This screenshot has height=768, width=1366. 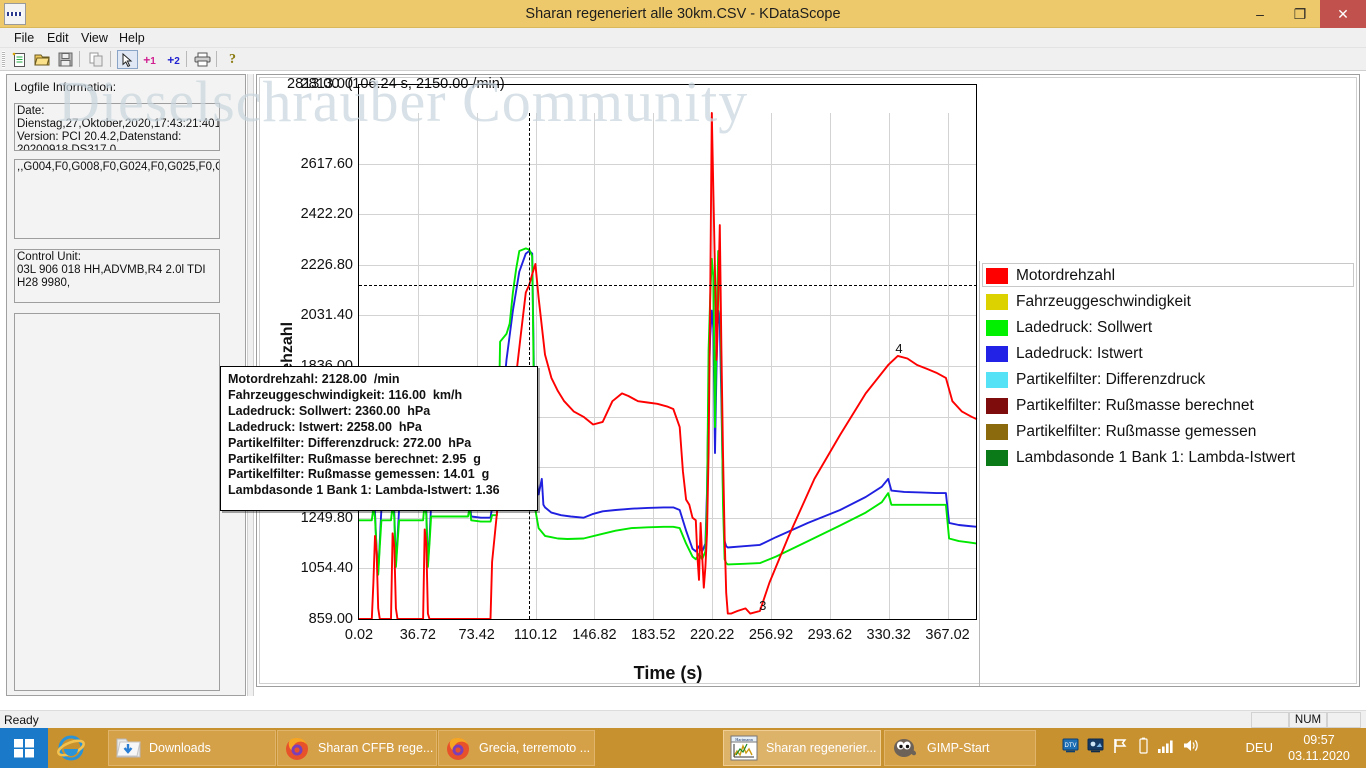 What do you see at coordinates (1136, 431) in the screenshot?
I see `legend-item-label: Partikelfilter: Rußmasse gemessen` at bounding box center [1136, 431].